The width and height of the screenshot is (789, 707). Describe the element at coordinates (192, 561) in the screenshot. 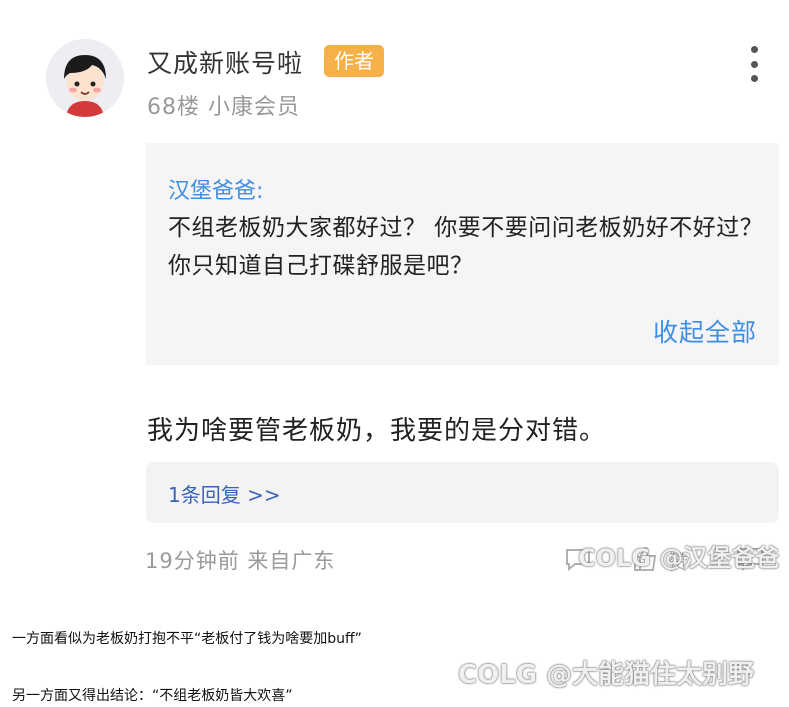

I see `timestamp: 19分钟前` at that location.